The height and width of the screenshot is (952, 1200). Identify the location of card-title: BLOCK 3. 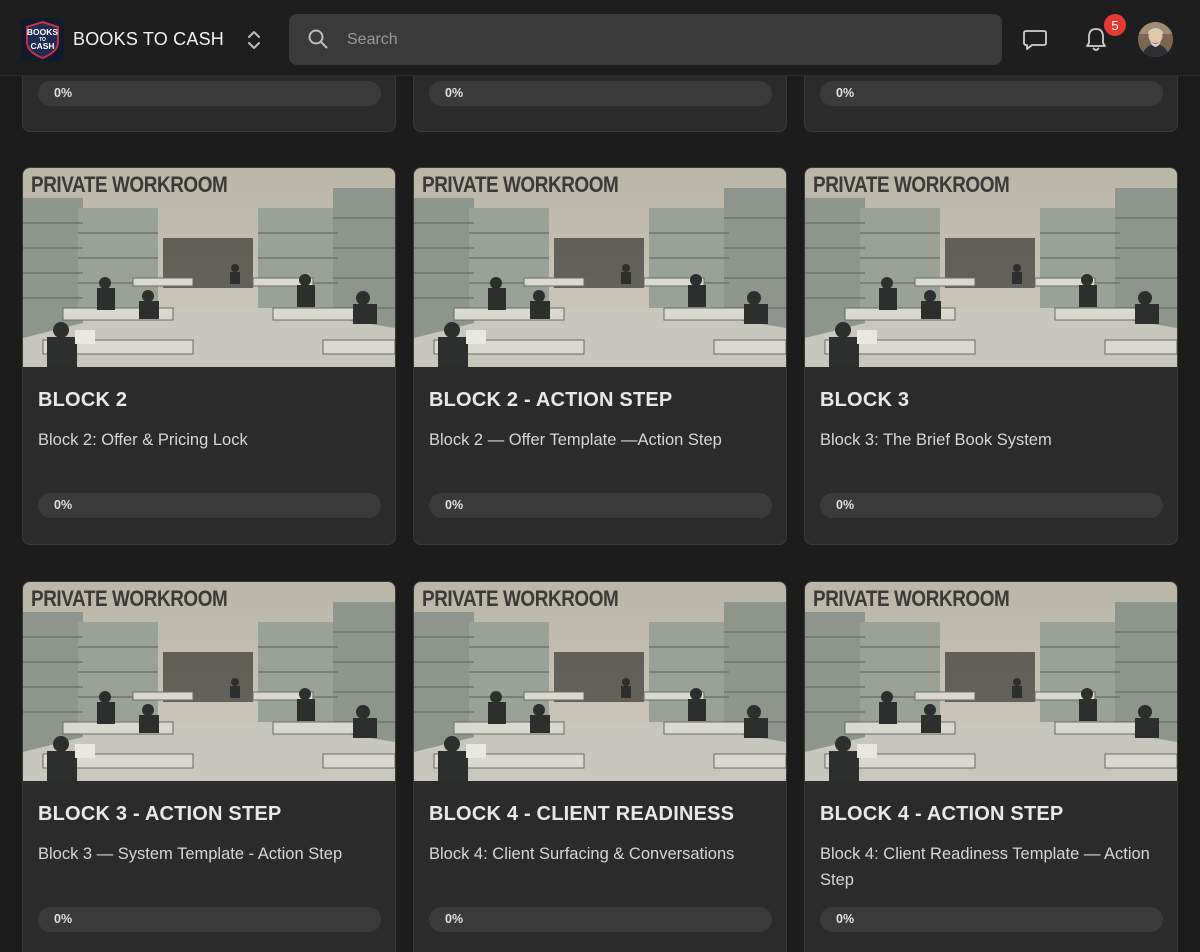
(865, 400).